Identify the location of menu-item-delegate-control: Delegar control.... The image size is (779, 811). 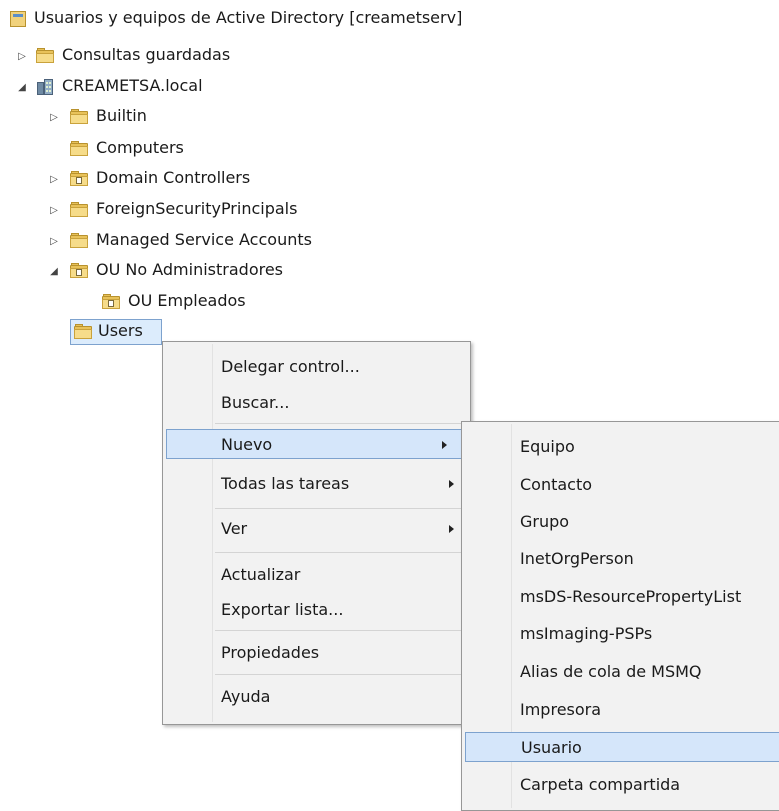
(316, 367).